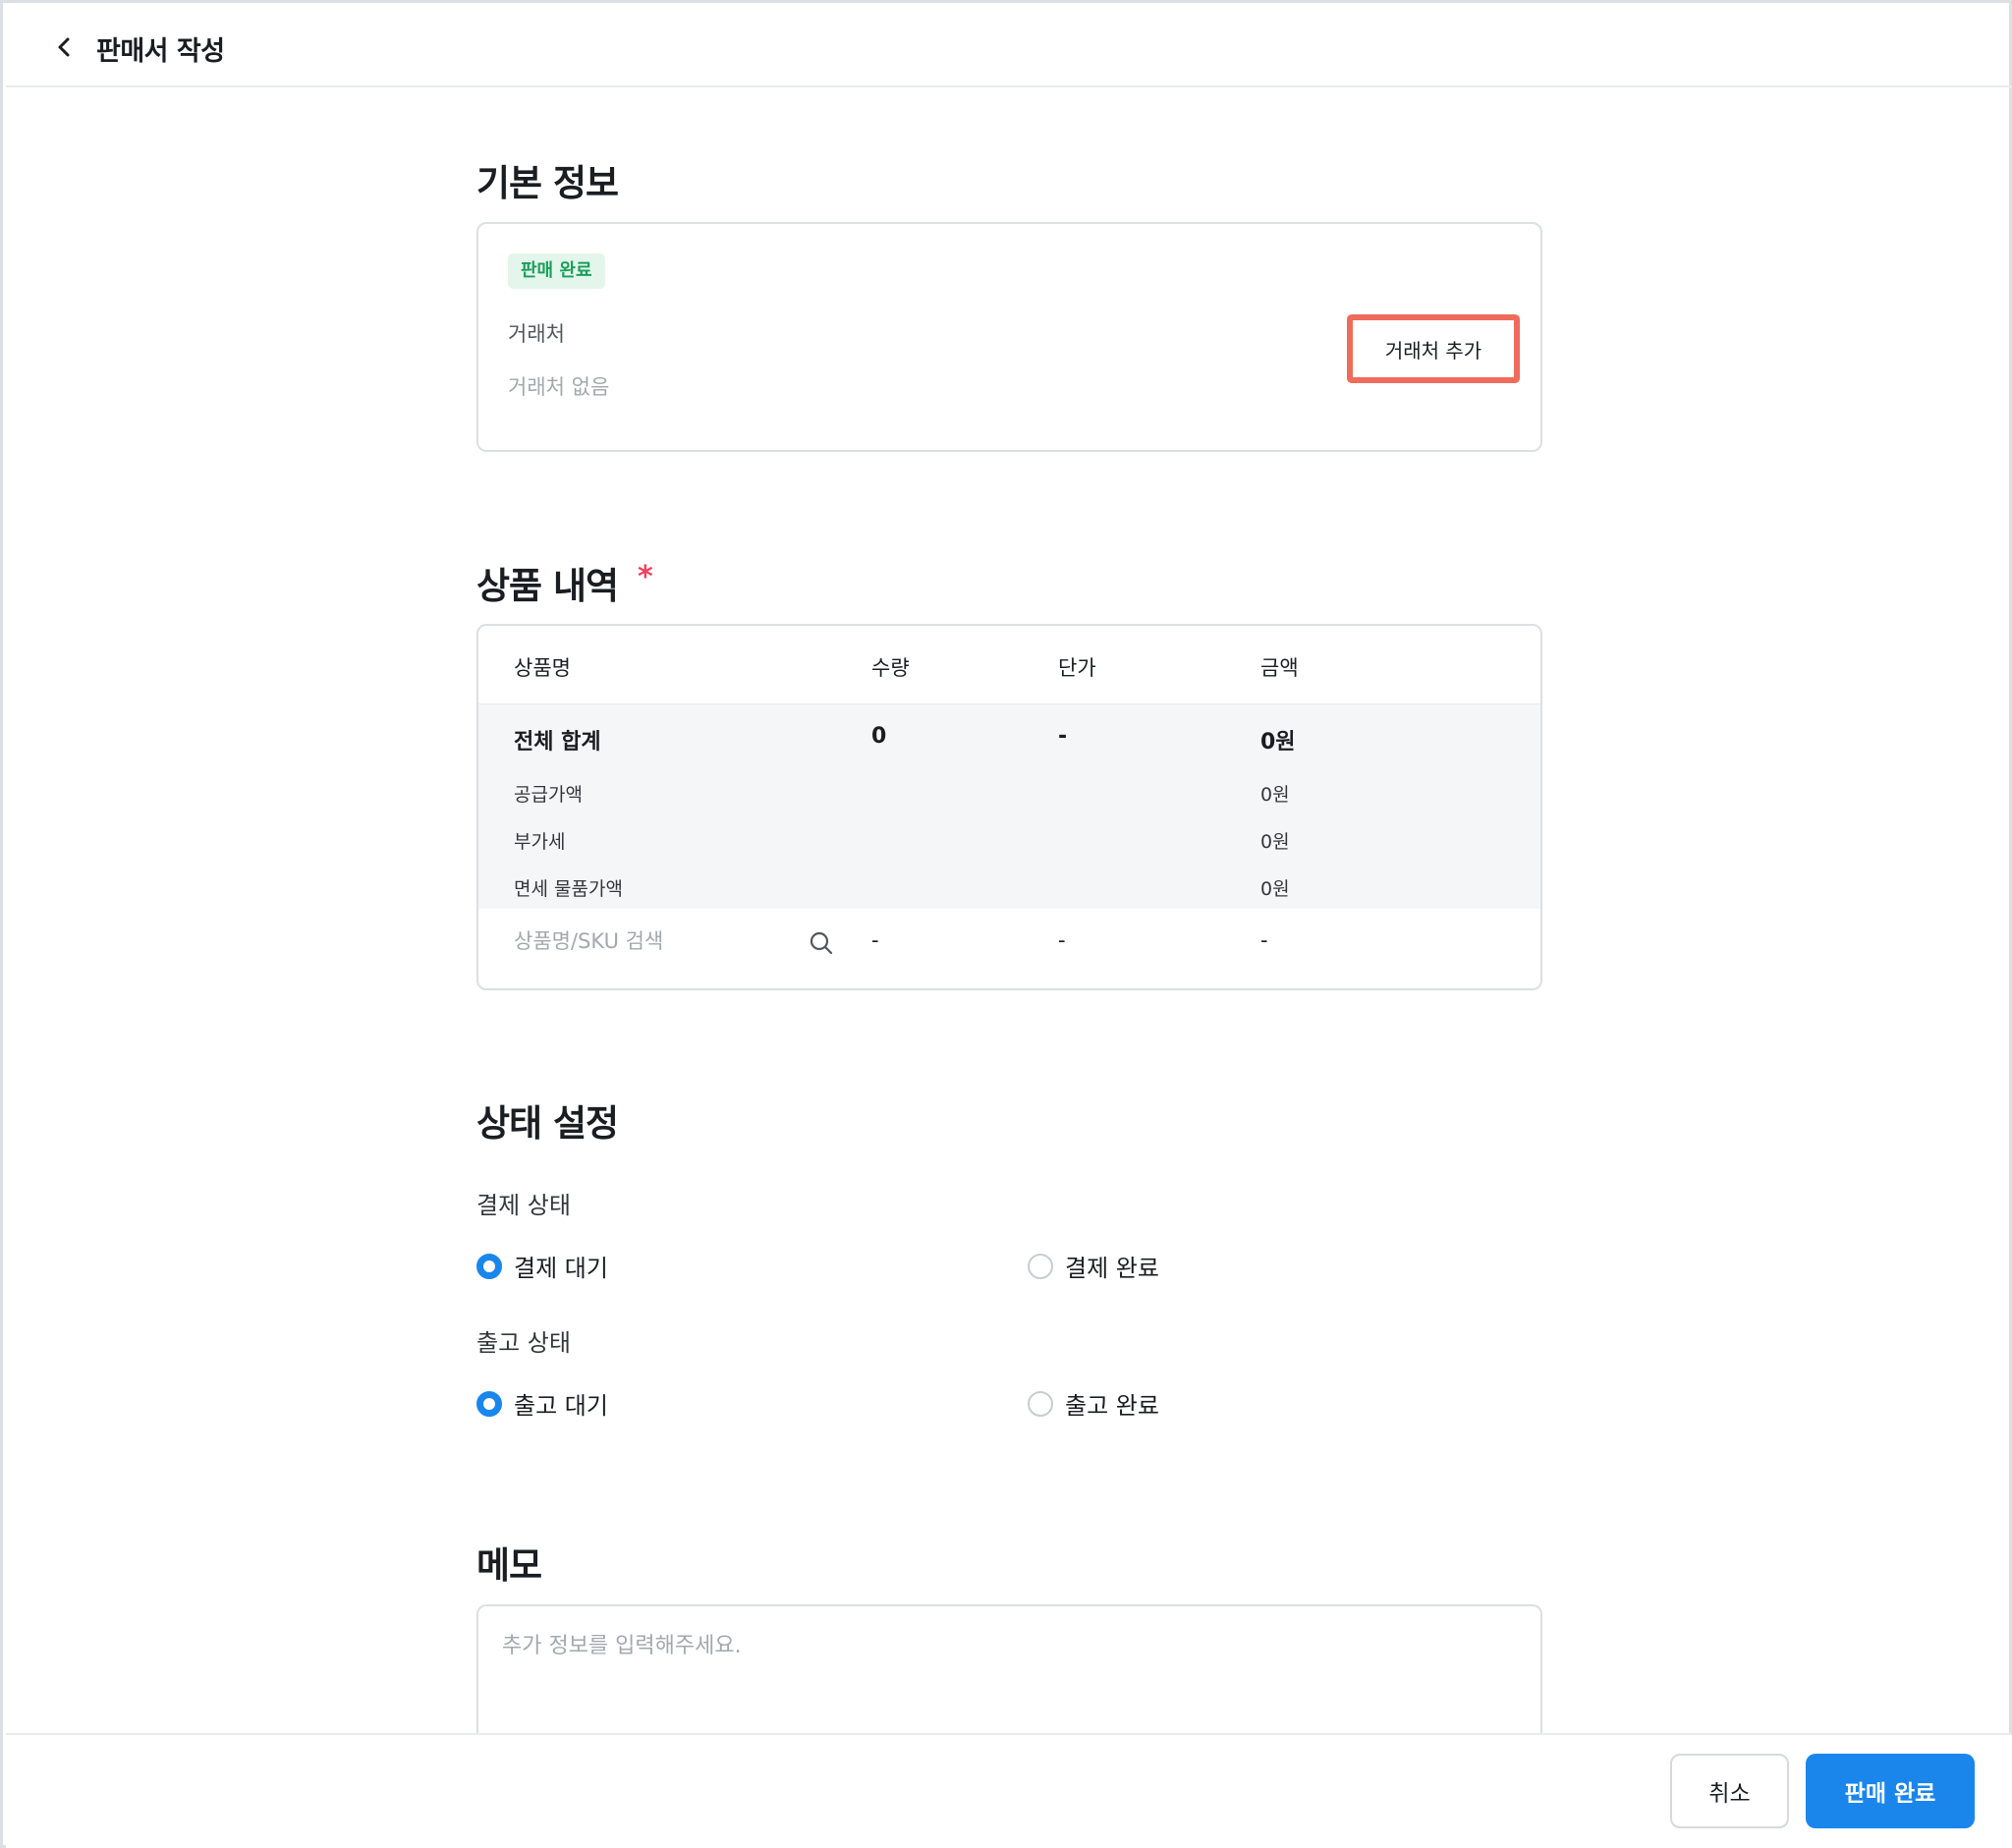  Describe the element at coordinates (559, 387) in the screenshot. I see `vendor-empty-text: 거래처 없음` at that location.